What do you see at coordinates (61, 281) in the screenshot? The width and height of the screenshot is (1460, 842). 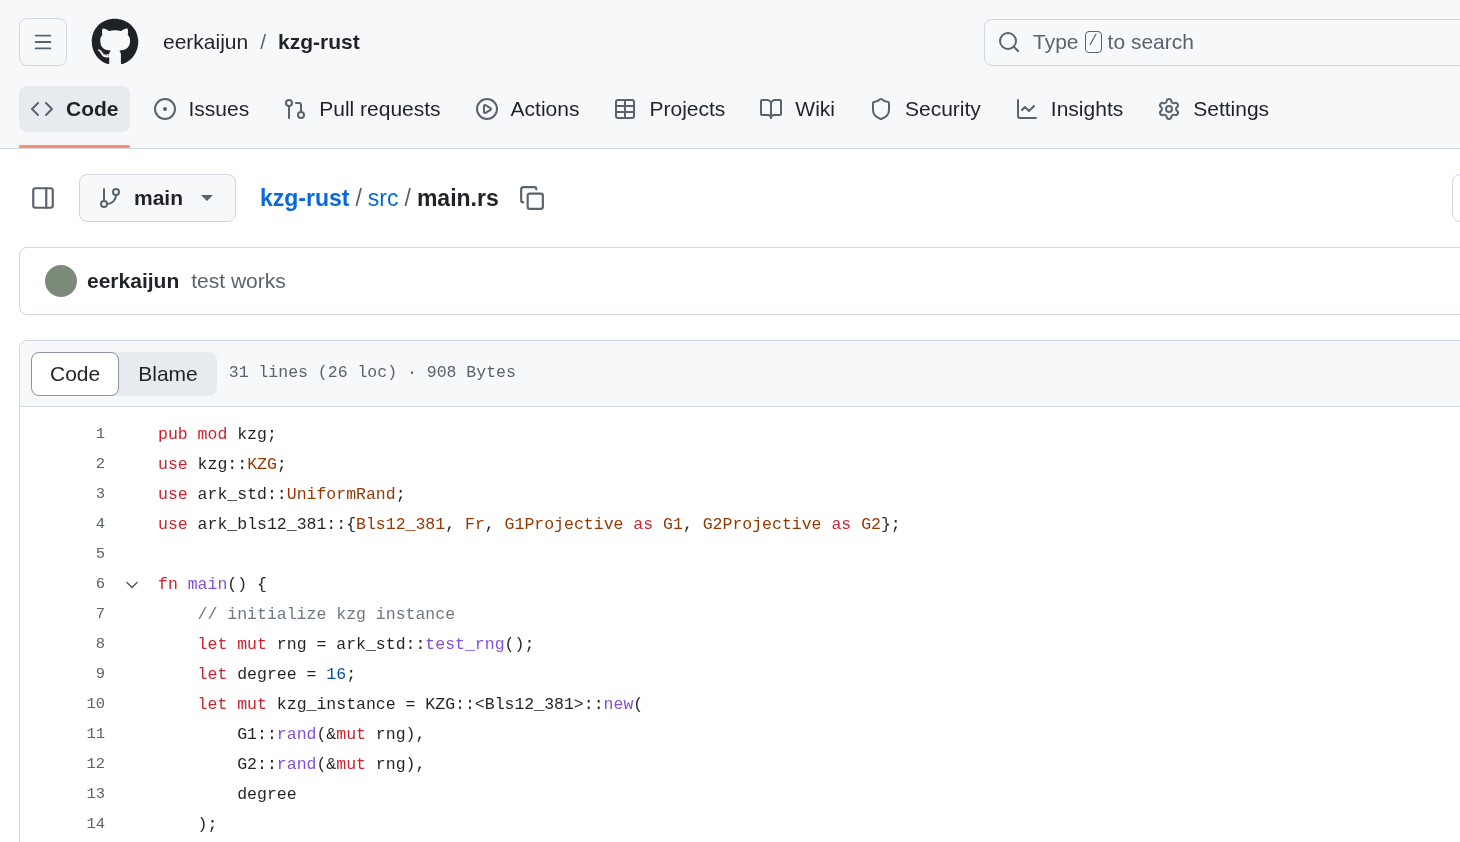 I see `avatar-photo-placeholder` at bounding box center [61, 281].